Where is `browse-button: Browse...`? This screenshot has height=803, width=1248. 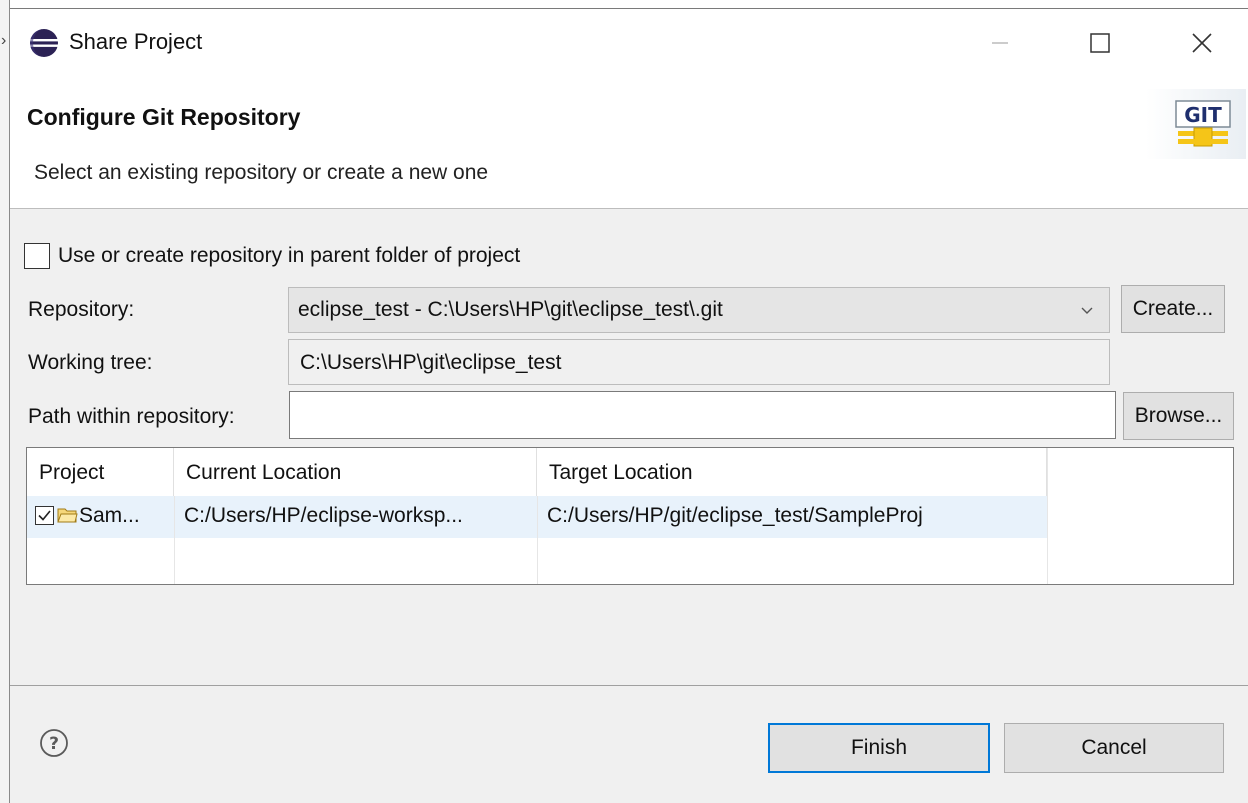
browse-button: Browse... is located at coordinates (1178, 416).